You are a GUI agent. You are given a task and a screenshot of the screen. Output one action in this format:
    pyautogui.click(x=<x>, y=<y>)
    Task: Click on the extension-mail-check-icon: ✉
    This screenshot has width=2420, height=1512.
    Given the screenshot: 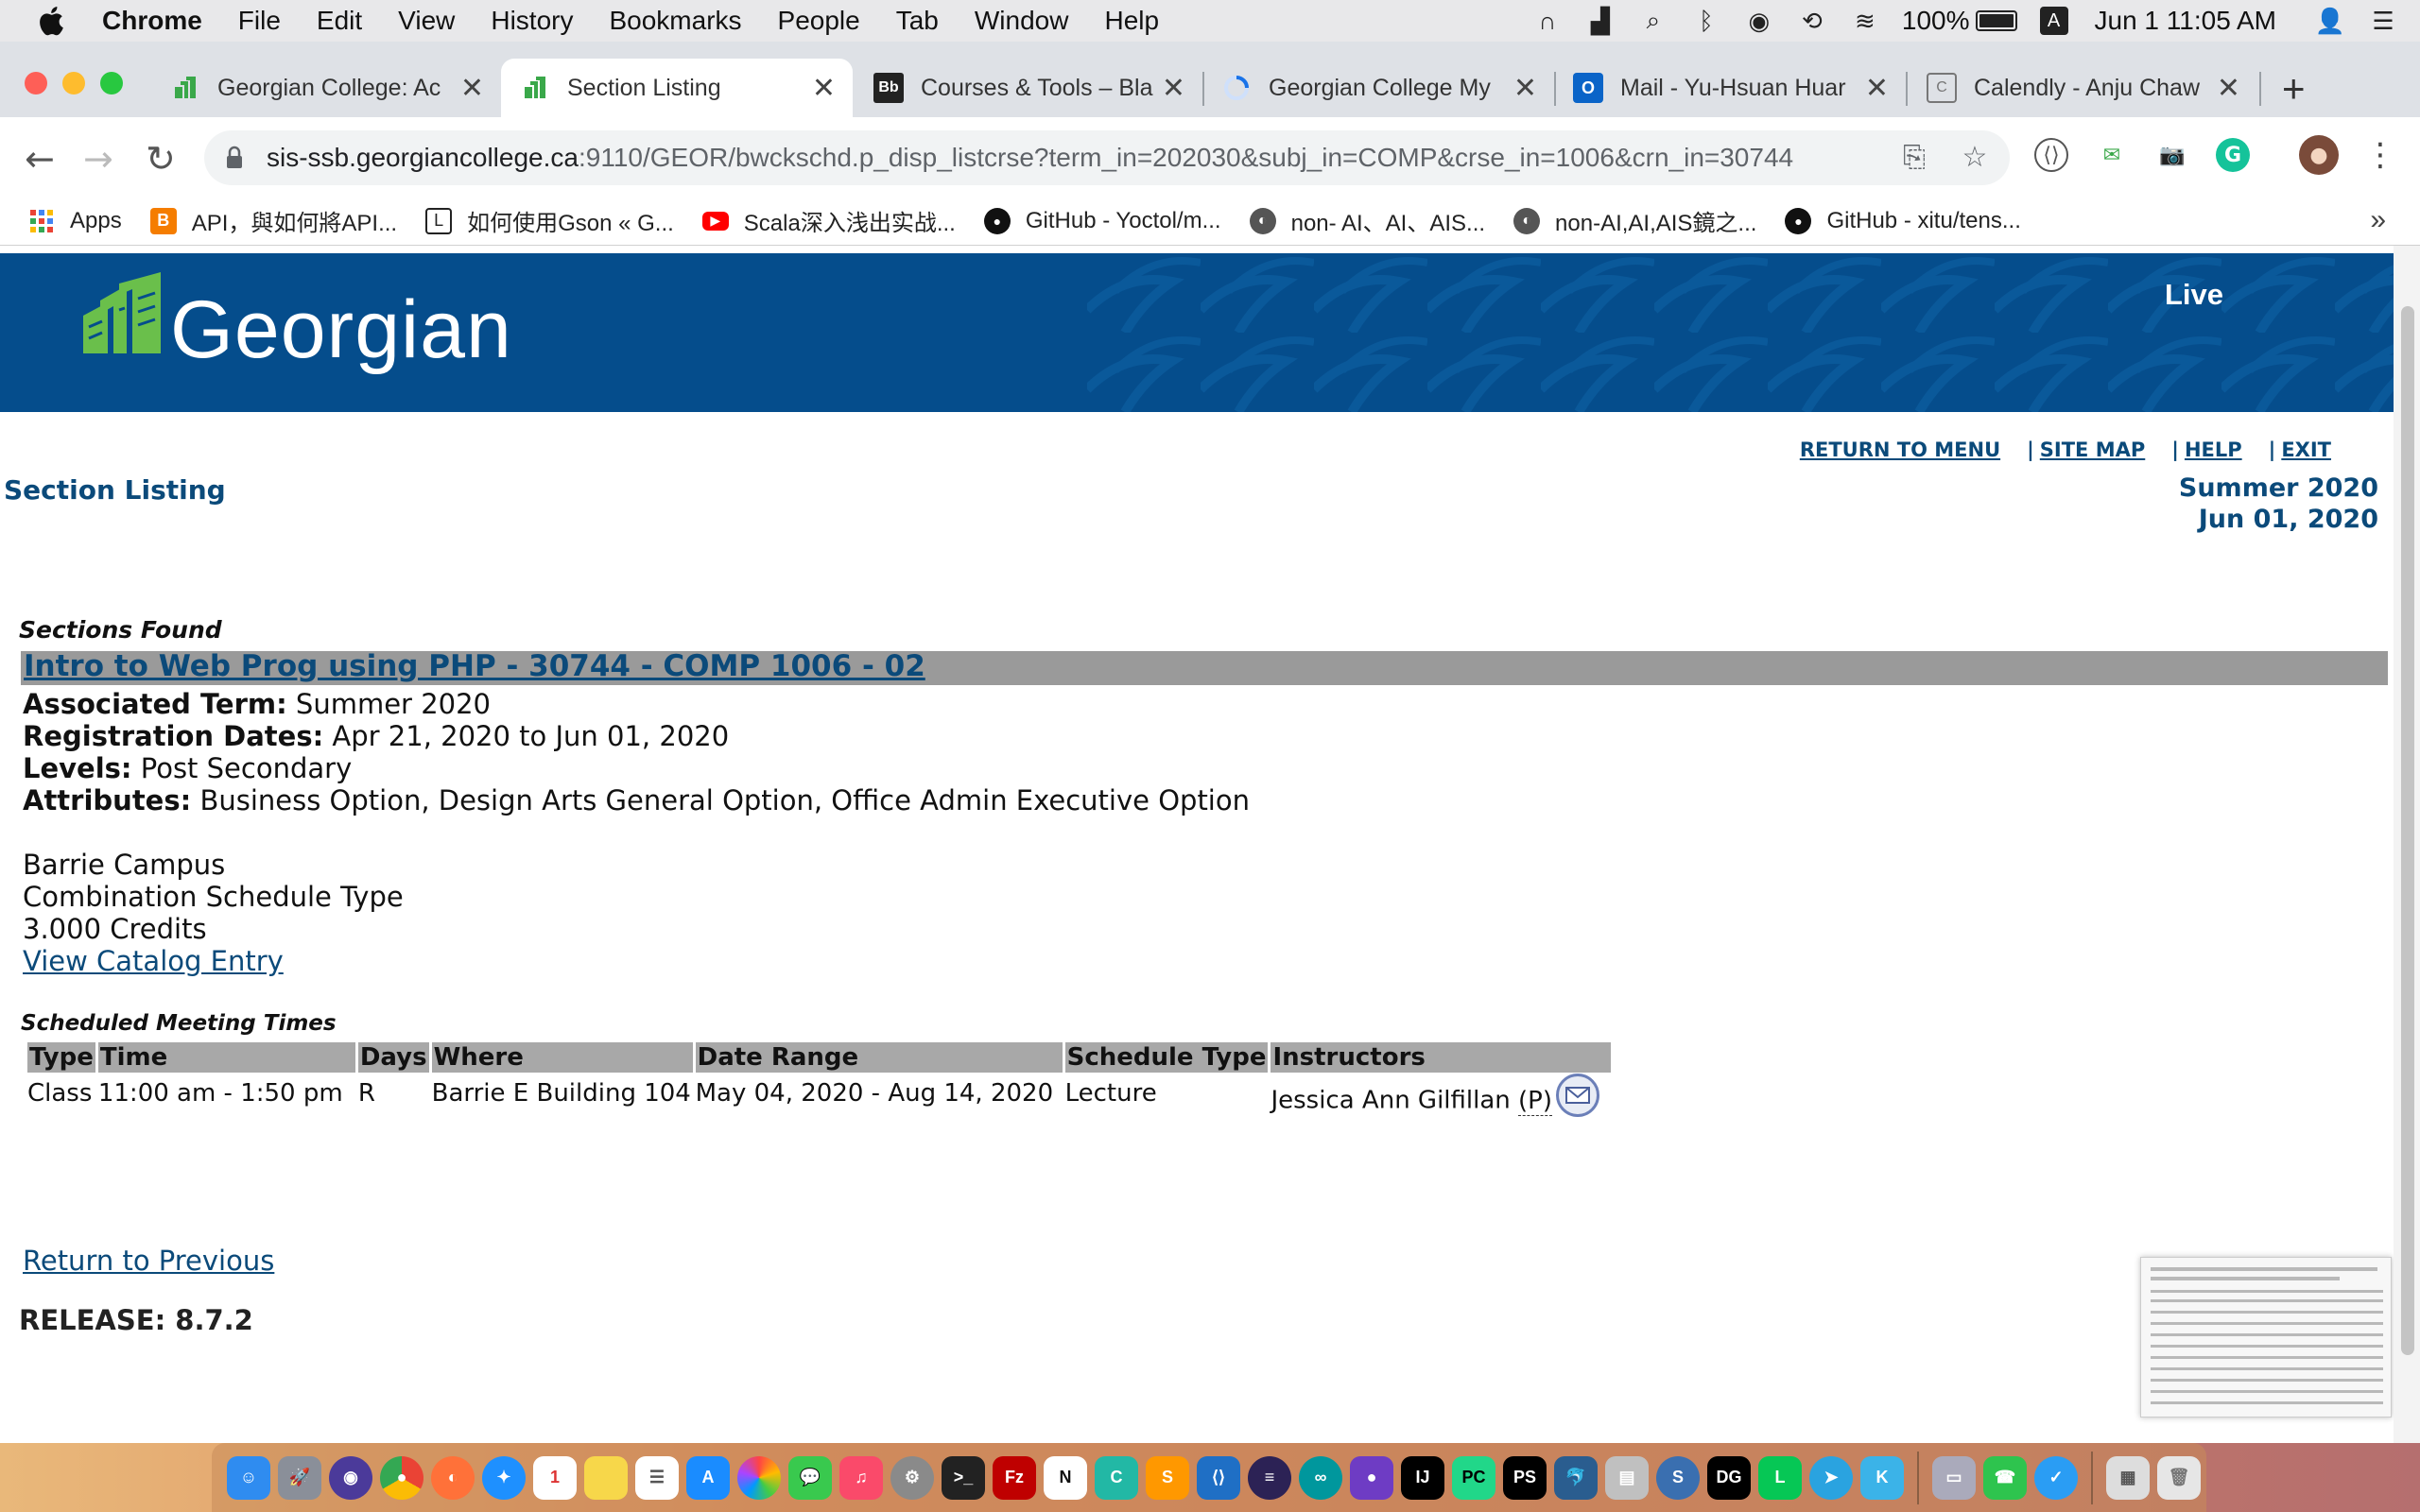 What is the action you would take?
    pyautogui.click(x=2112, y=155)
    